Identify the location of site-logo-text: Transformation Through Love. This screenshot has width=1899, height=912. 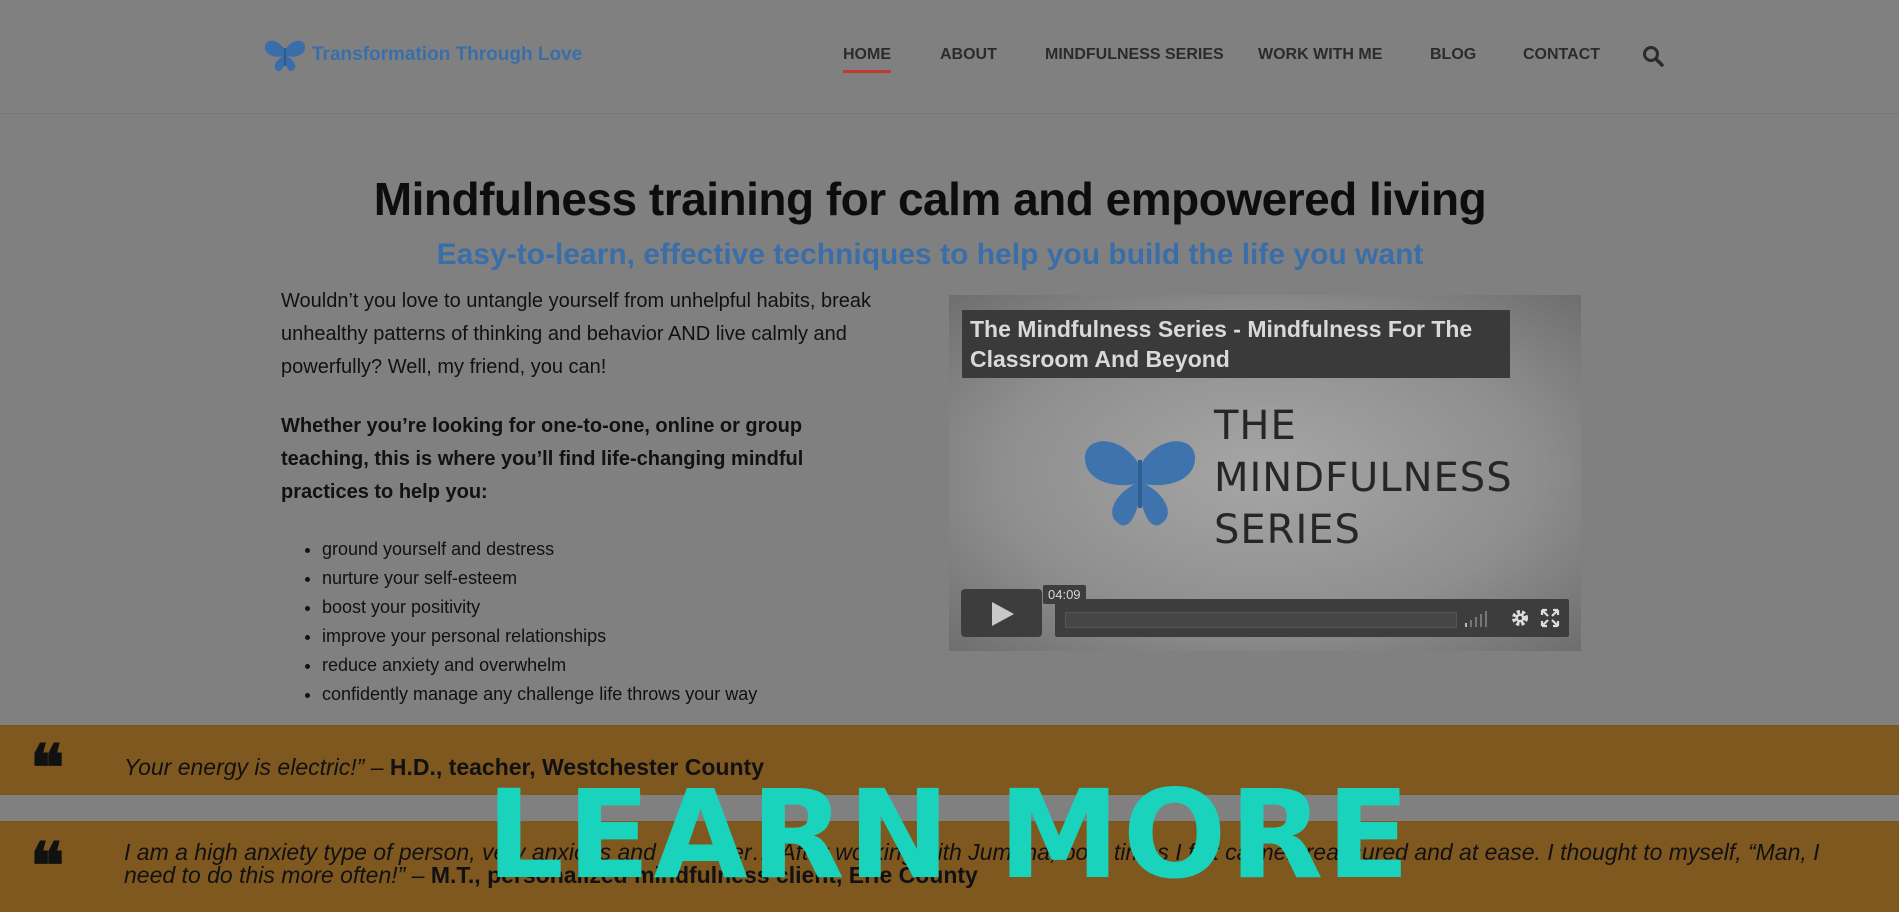
(447, 54).